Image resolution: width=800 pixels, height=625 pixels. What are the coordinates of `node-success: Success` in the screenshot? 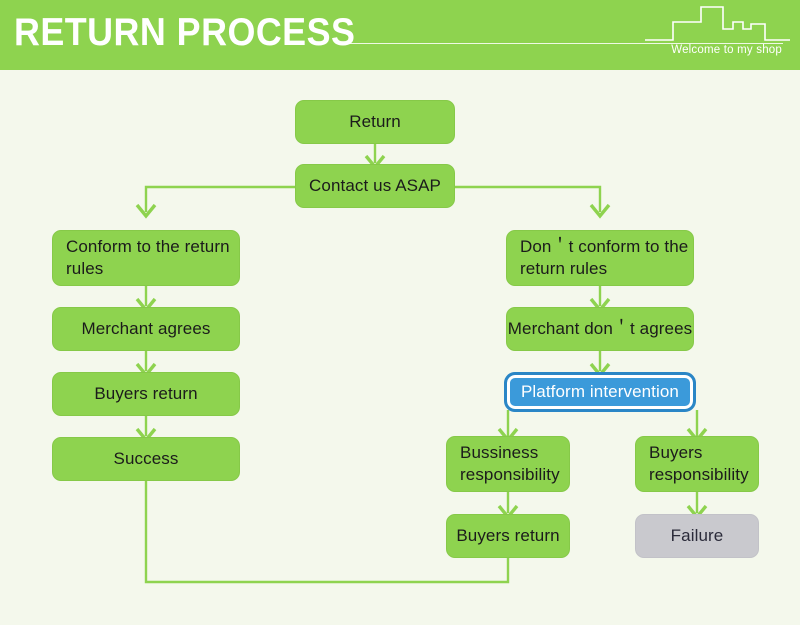 It's located at (146, 459).